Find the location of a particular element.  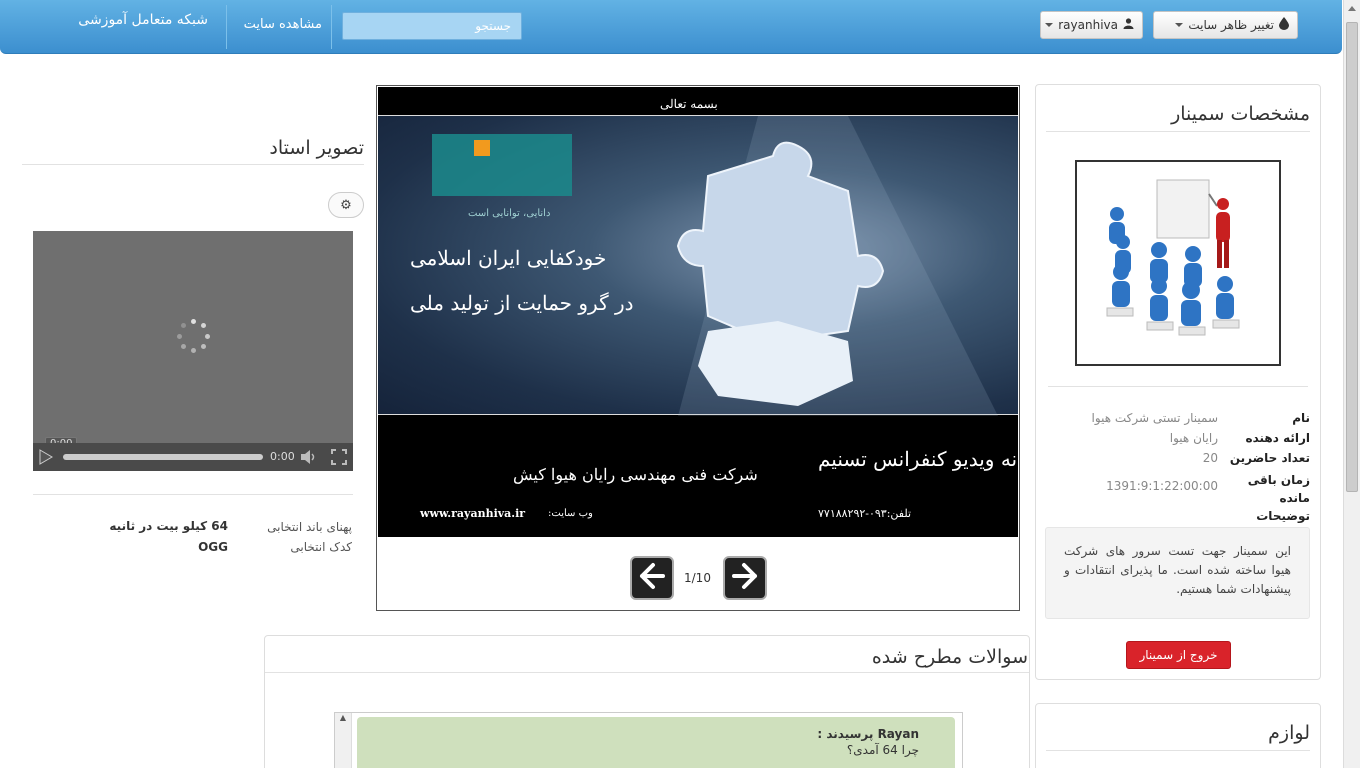

arrow-right-icon is located at coordinates (745, 578).